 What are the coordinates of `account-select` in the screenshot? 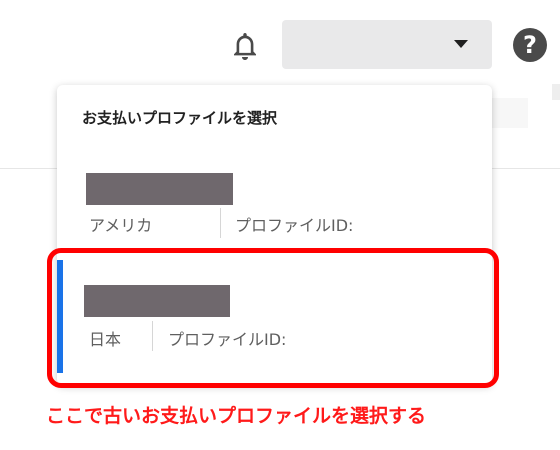 It's located at (387, 44).